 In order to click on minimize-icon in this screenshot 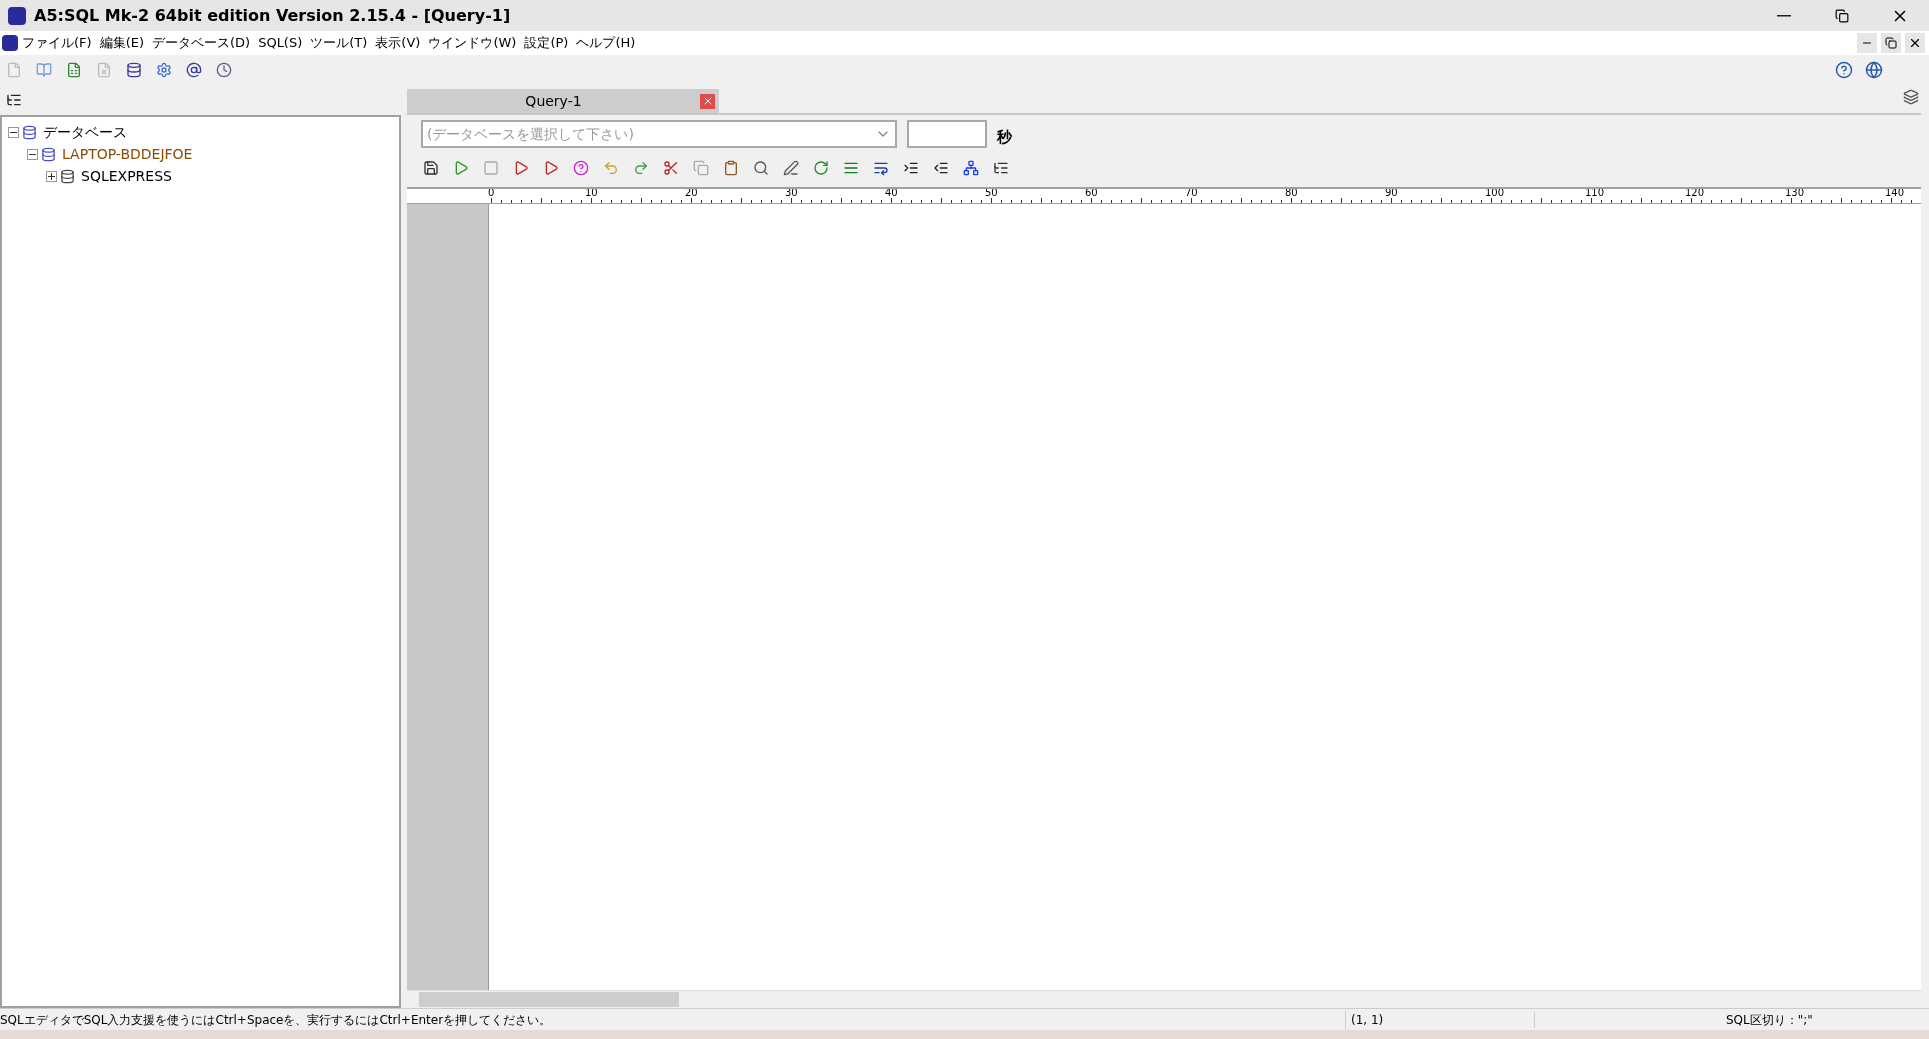, I will do `click(1784, 15)`.